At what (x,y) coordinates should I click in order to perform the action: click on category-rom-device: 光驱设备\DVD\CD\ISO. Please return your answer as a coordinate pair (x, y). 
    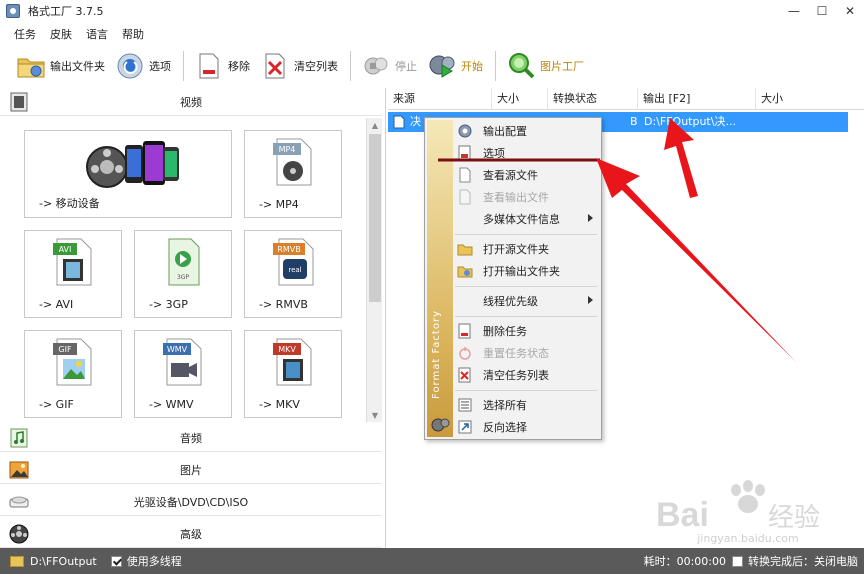
    Looking at the image, I should click on (191, 502).